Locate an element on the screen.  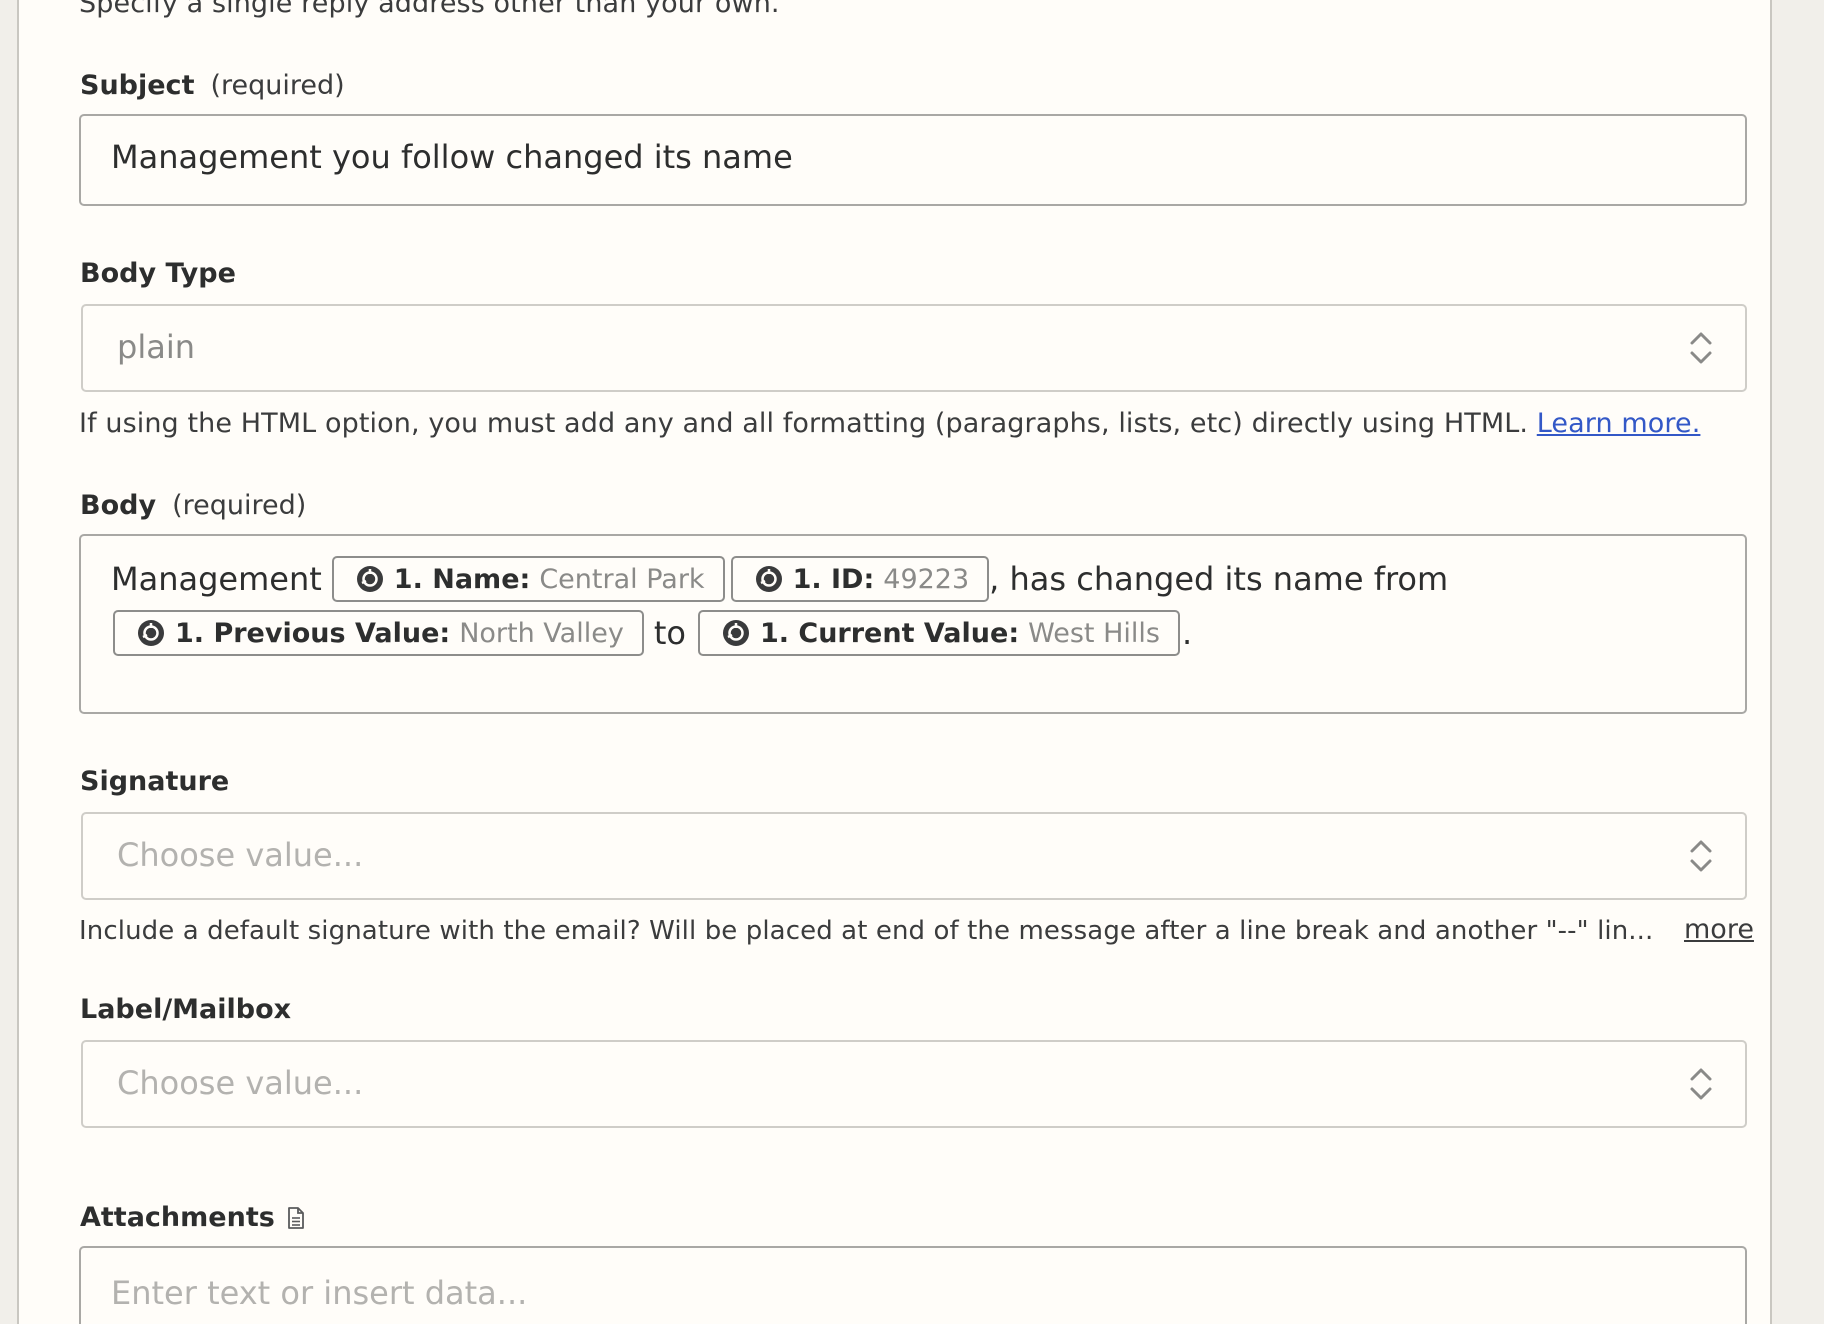
pill-previous-key: 1. Previous Value: is located at coordinates (313, 633).